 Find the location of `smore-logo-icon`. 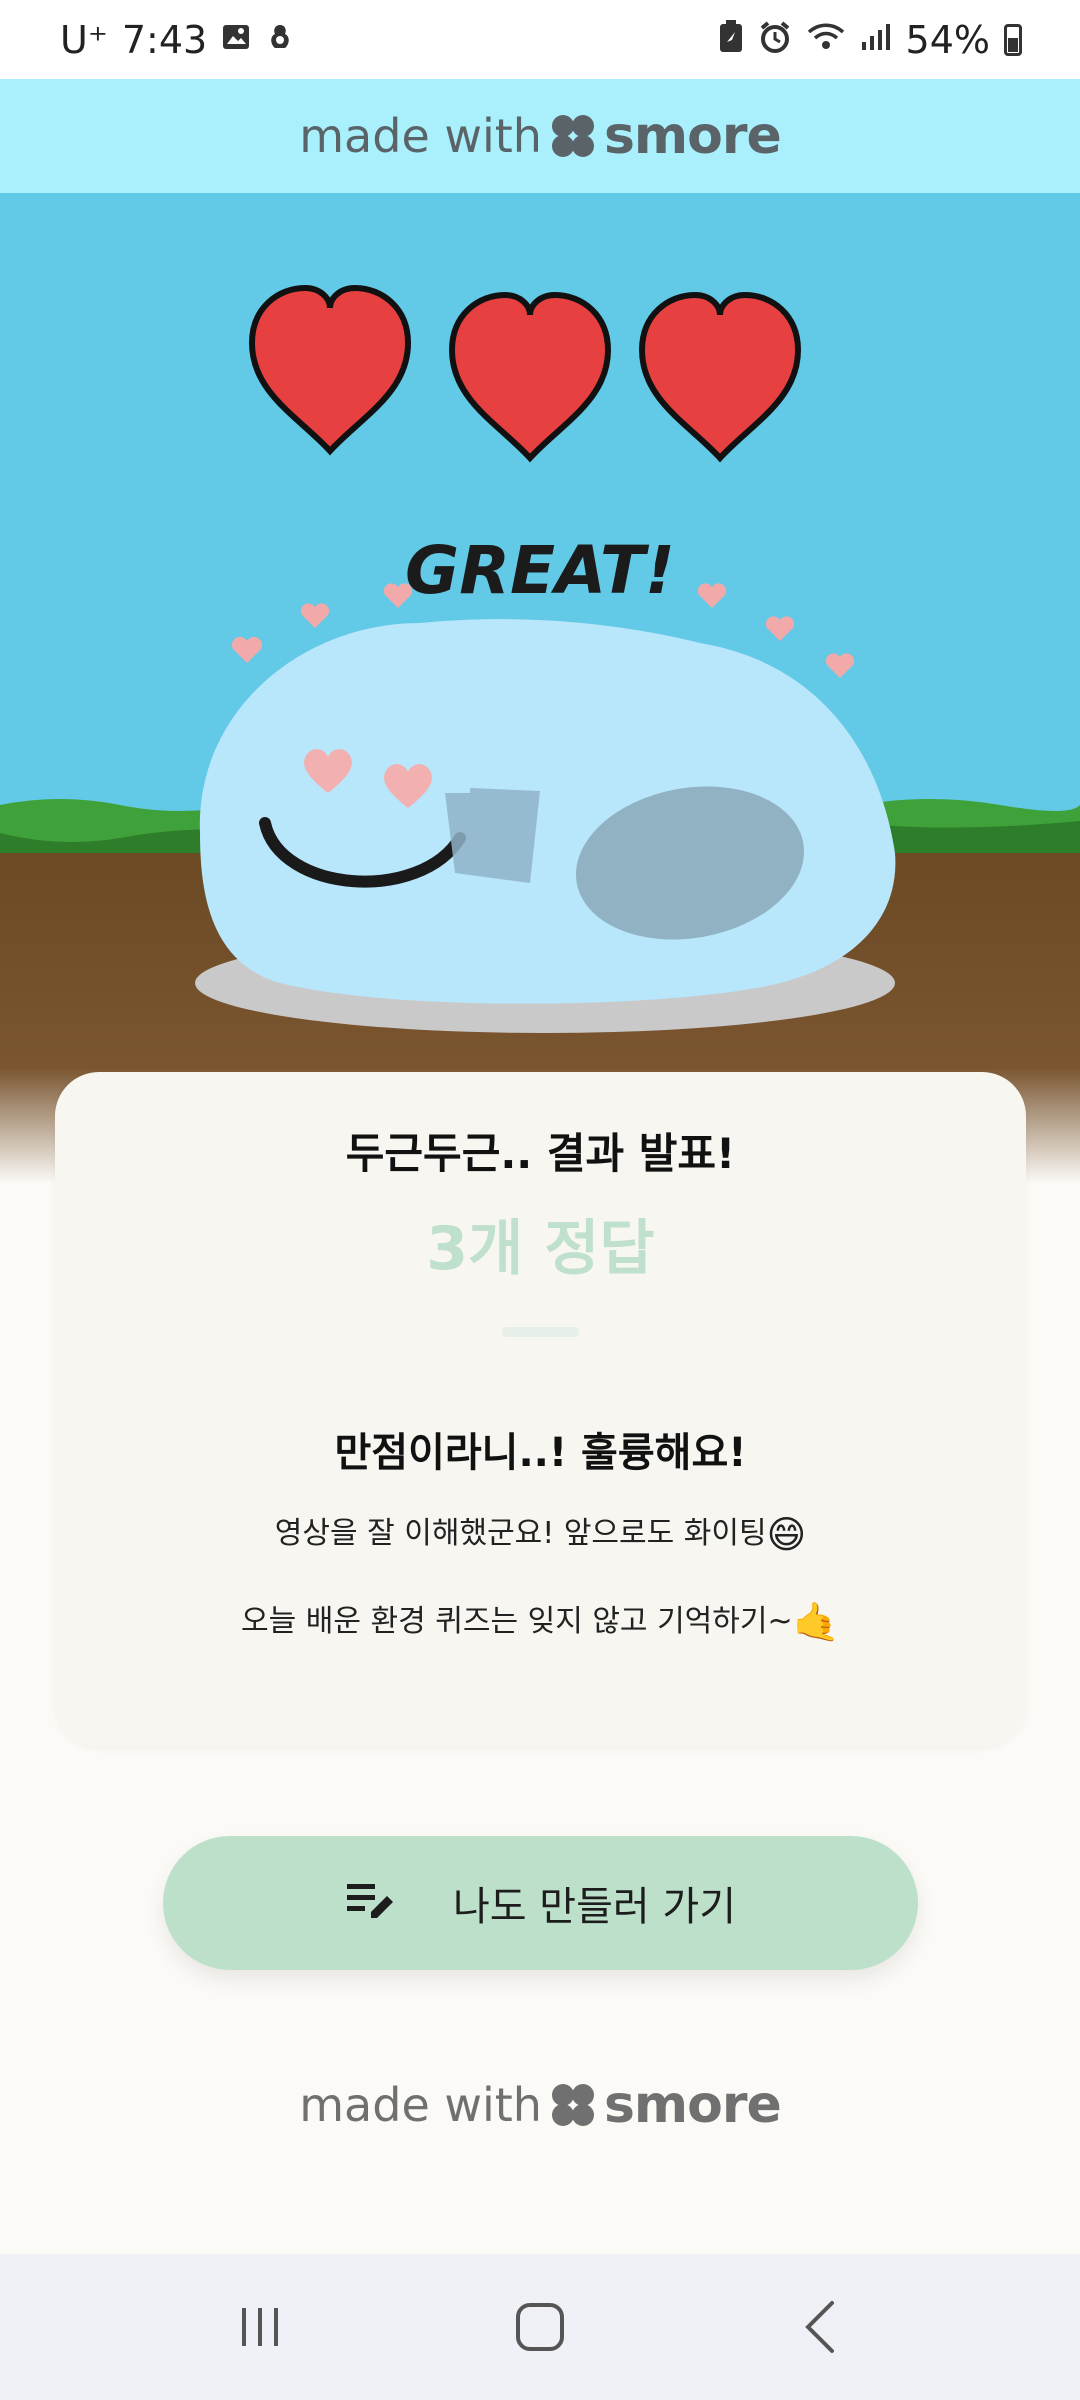

smore-logo-icon is located at coordinates (572, 136).